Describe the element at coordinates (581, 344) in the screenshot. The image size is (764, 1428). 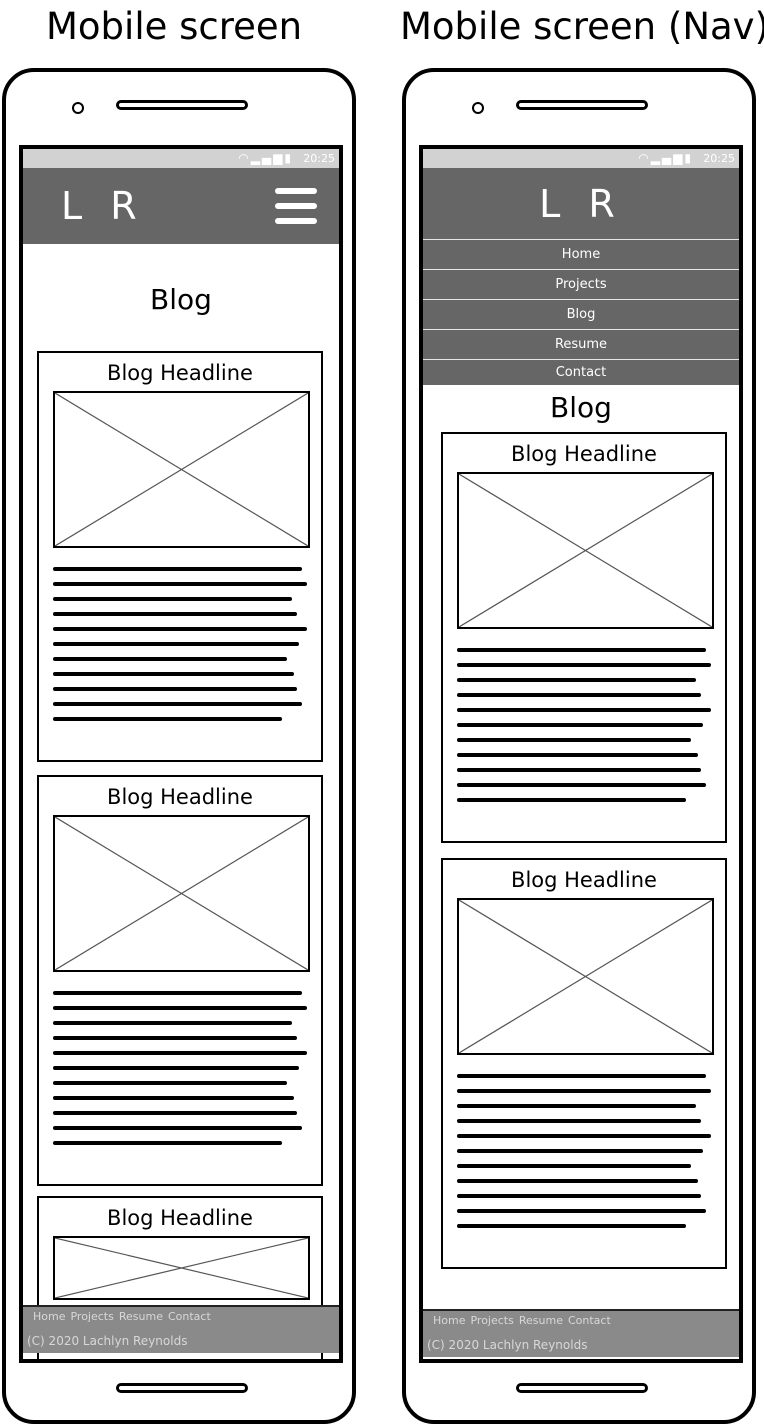
I see `nav-item-resume: Resume` at that location.